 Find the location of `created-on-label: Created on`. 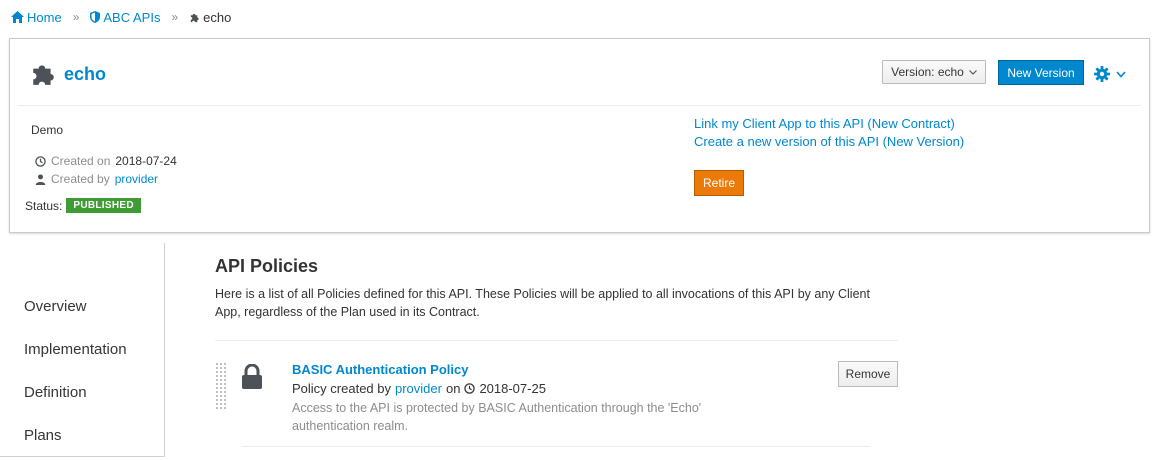

created-on-label: Created on is located at coordinates (81, 161).